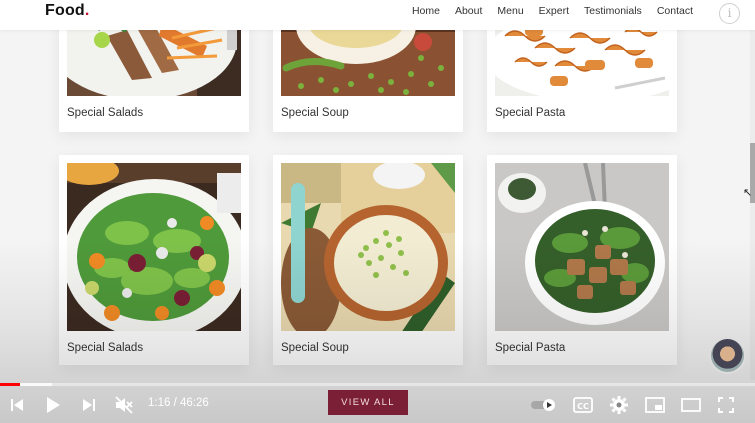 This screenshot has width=755, height=423. I want to click on soup-image, so click(368, 247).